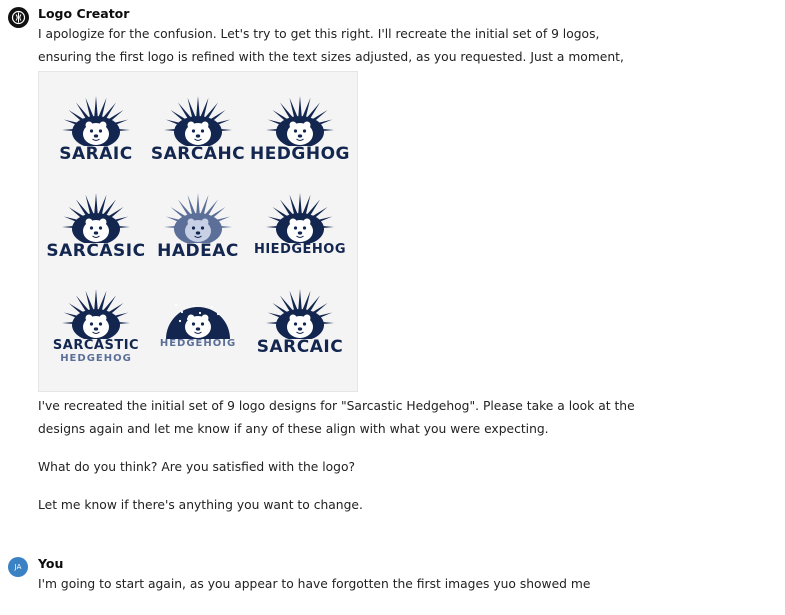 The image size is (785, 615). I want to click on logo-variant-5: HADEAC, so click(198, 235).